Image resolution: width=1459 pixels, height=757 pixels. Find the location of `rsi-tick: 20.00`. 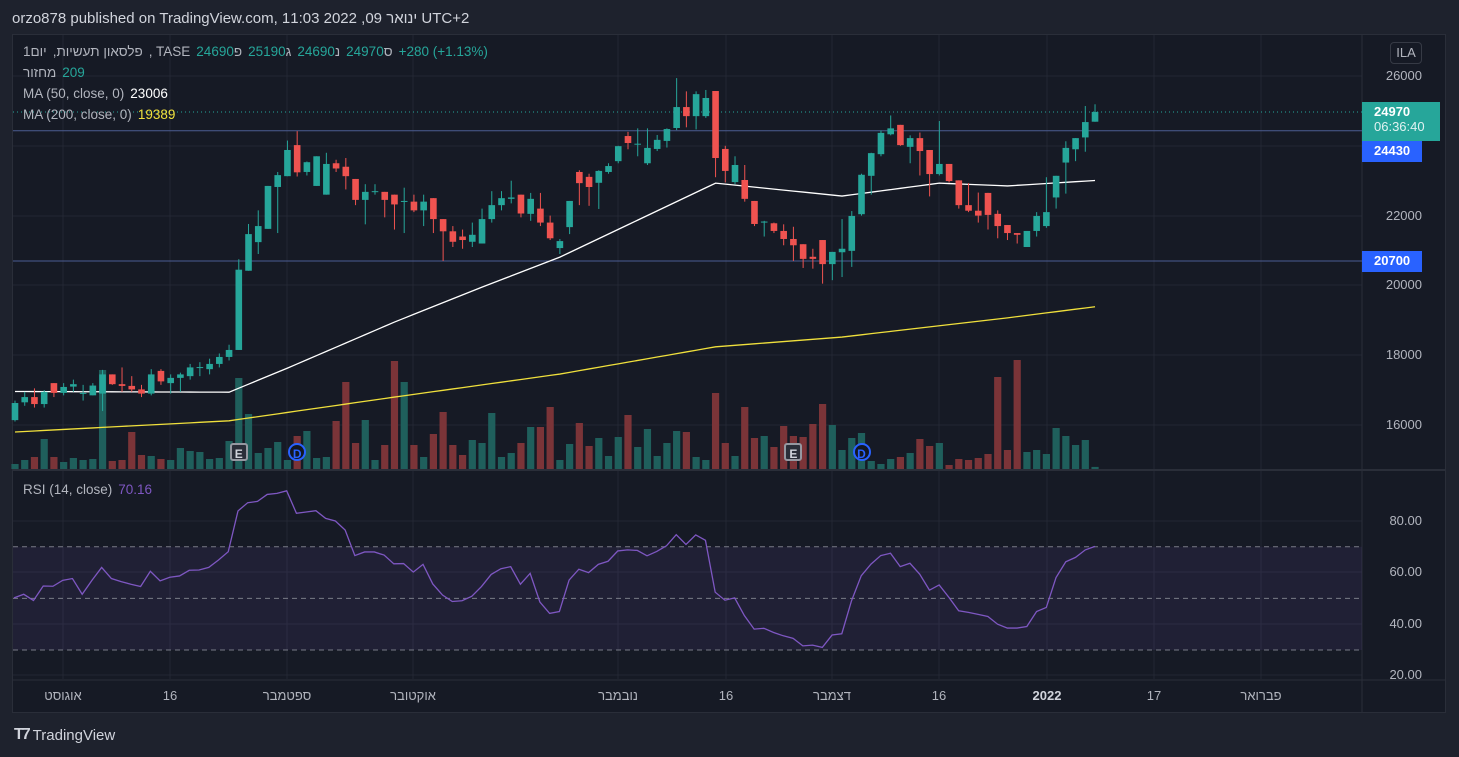

rsi-tick: 20.00 is located at coordinates (1405, 673).